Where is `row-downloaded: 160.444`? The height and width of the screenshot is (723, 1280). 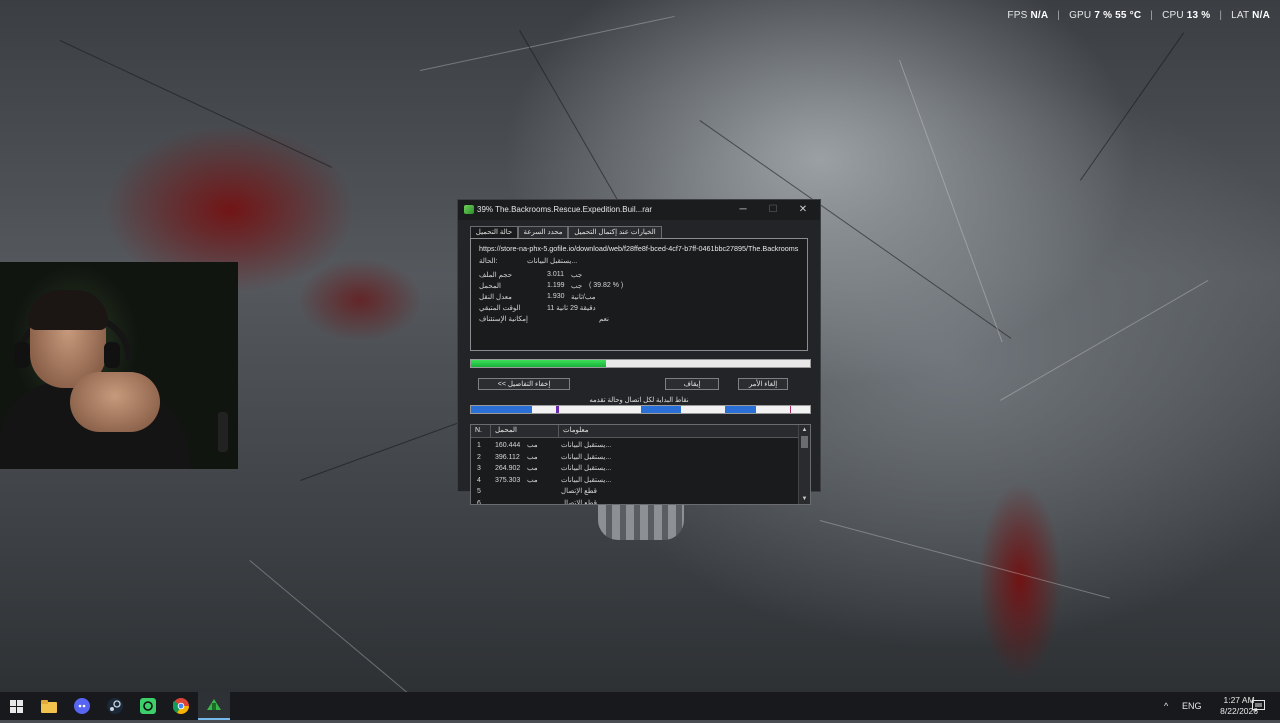 row-downloaded: 160.444 is located at coordinates (508, 445).